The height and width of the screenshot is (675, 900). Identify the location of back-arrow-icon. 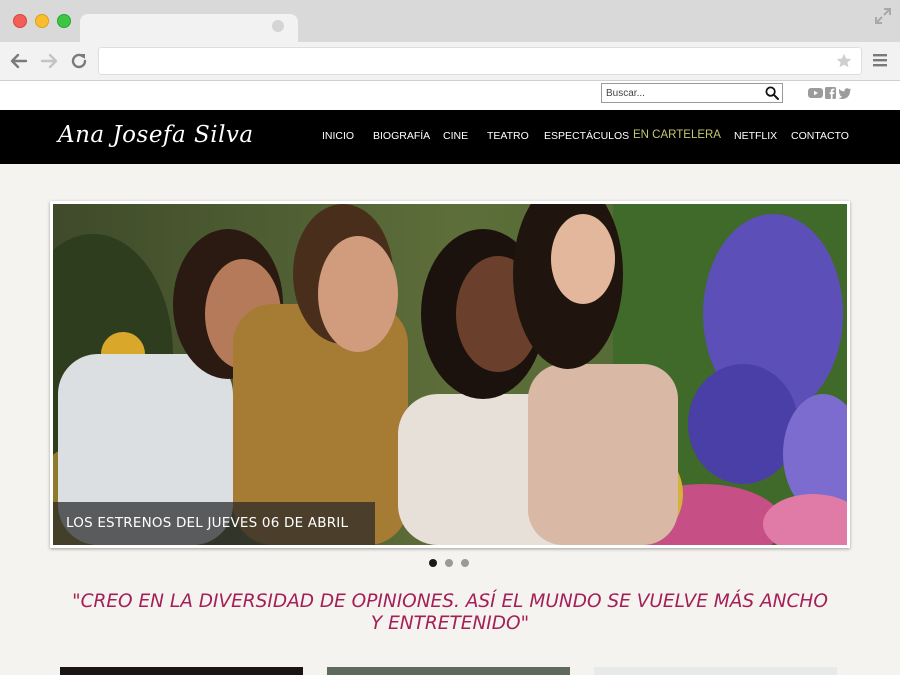
(19, 61).